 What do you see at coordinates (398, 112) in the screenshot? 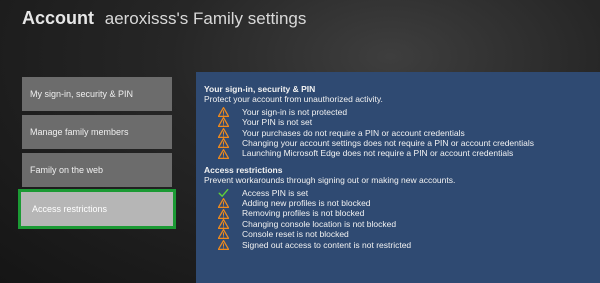
I see `status-row: Your sign-in is not protected` at bounding box center [398, 112].